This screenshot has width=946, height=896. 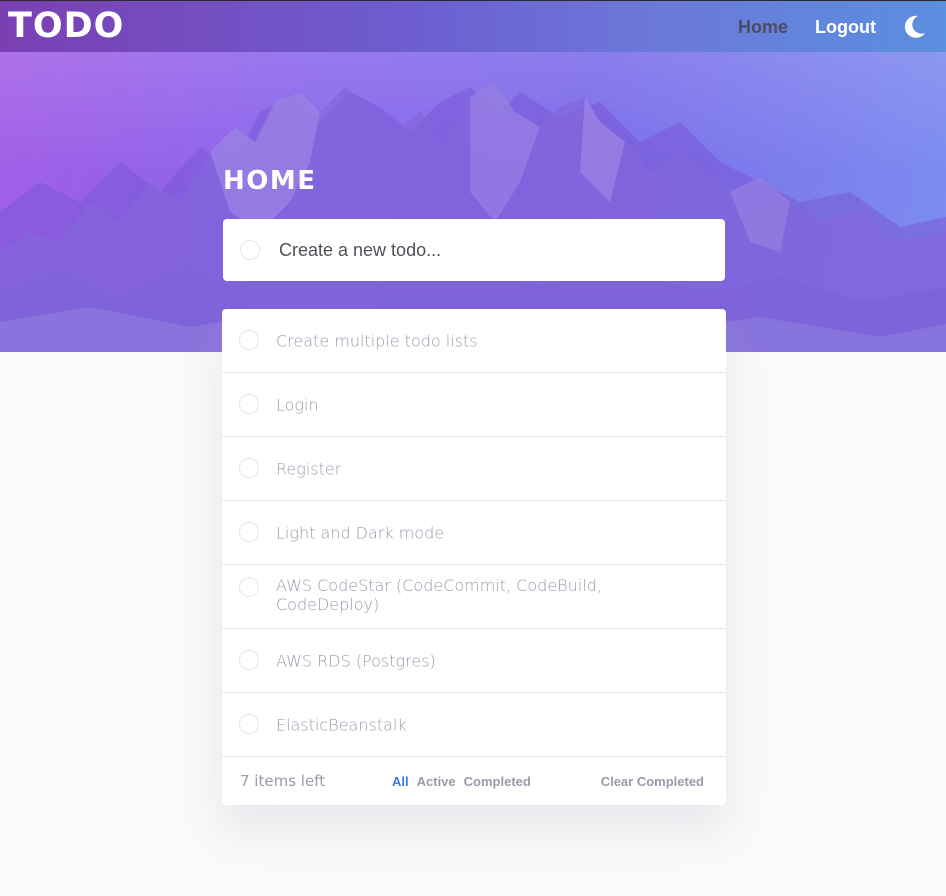 I want to click on todo-text: Light and Dark mode, so click(x=360, y=532).